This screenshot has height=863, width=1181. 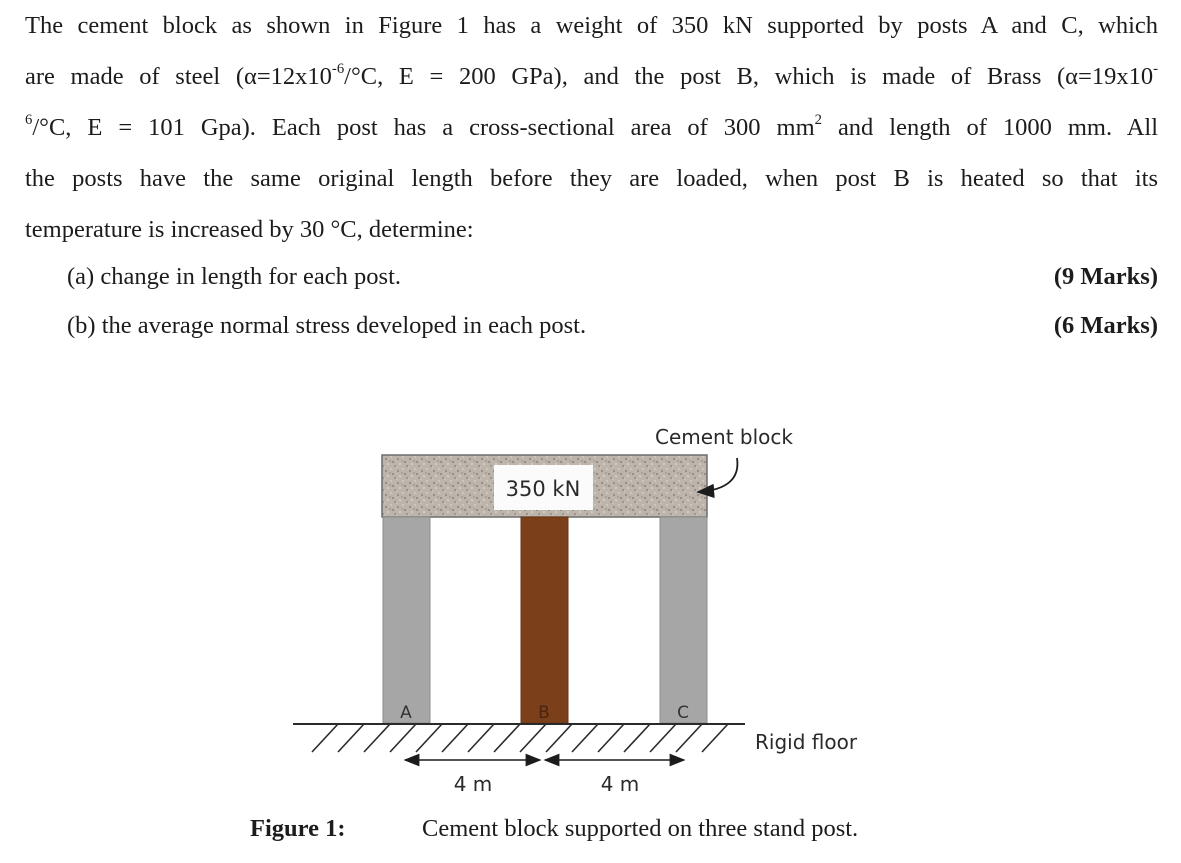 I want to click on post-a, so click(x=406, y=620).